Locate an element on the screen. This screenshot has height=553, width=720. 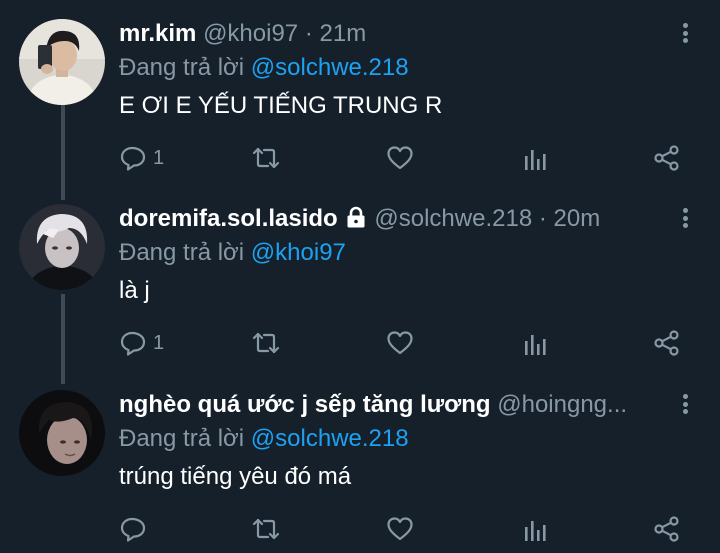
tweet-header: doremifa.sol.lasido @solchwe.218 · 20m is located at coordinates (391, 219).